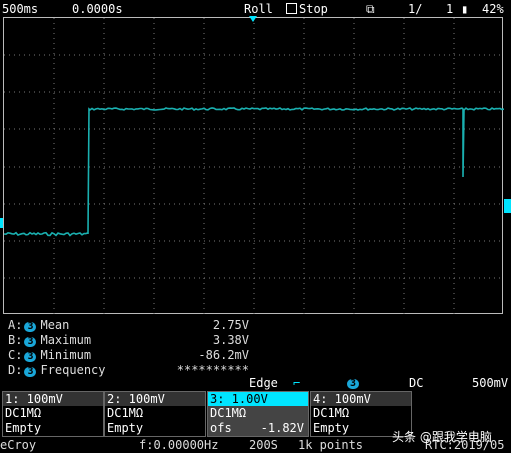  I want to click on delay-label: 0.0000s, so click(97, 9).